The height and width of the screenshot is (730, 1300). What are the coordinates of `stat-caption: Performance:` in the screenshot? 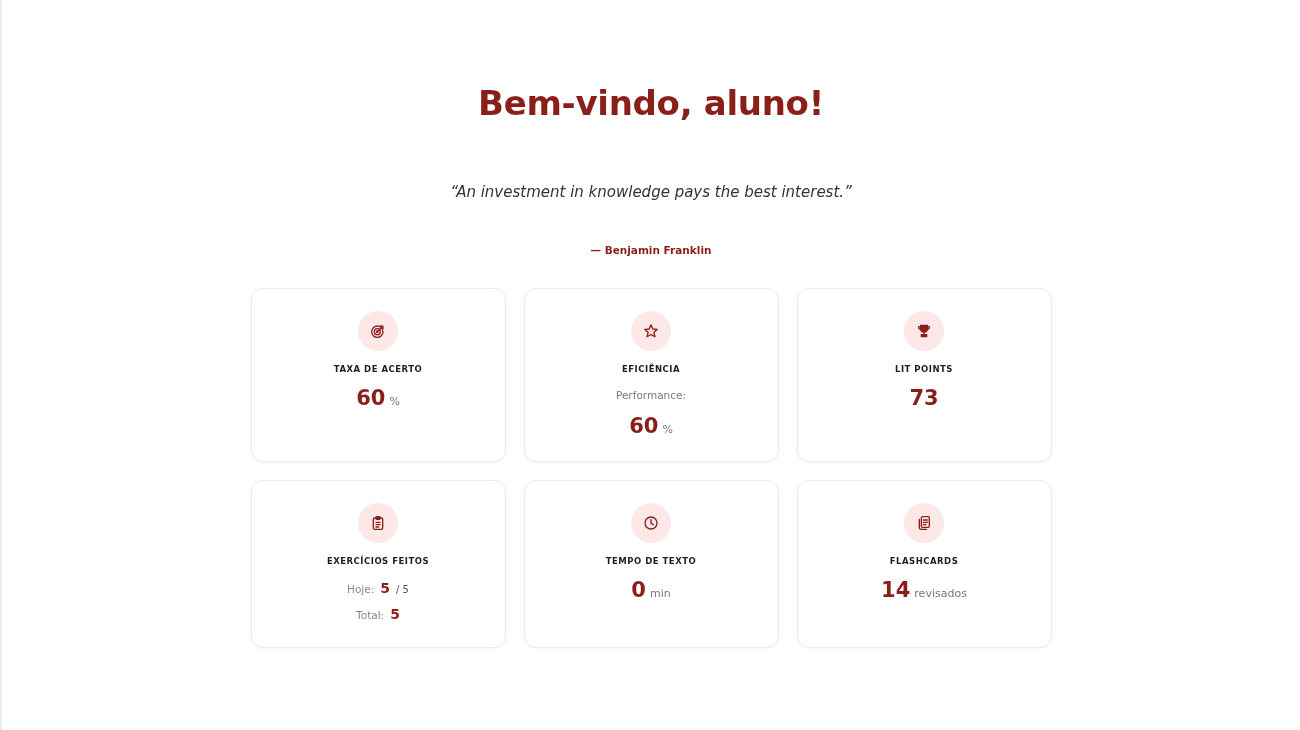 It's located at (651, 395).